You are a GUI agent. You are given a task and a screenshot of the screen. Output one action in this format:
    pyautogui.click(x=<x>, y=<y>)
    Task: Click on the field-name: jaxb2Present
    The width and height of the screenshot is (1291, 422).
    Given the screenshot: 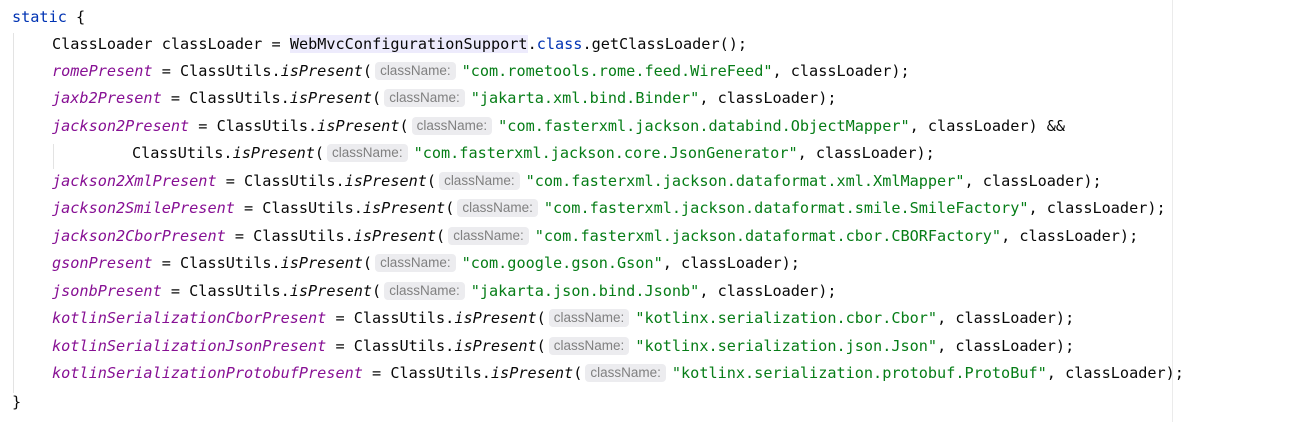 What is the action you would take?
    pyautogui.click(x=107, y=98)
    